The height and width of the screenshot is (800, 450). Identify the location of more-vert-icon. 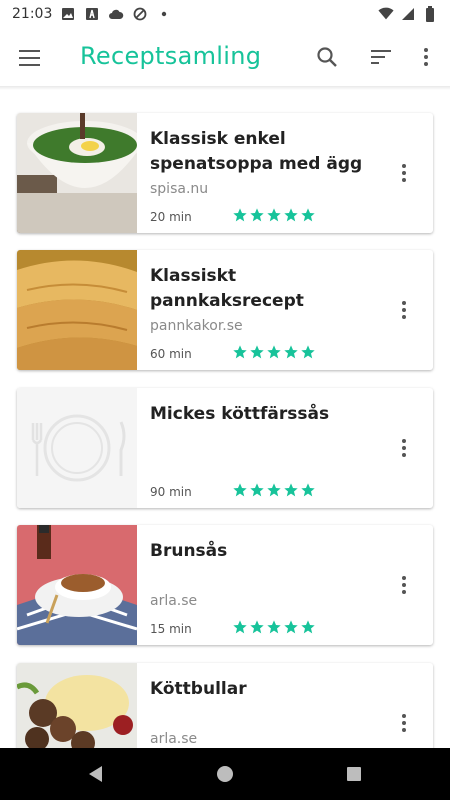
(426, 57).